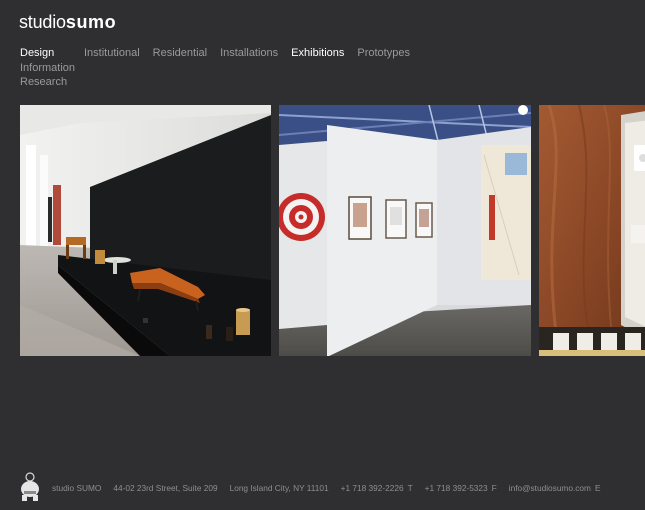 The height and width of the screenshot is (510, 645). I want to click on sumo-wrestler-icon, so click(30, 486).